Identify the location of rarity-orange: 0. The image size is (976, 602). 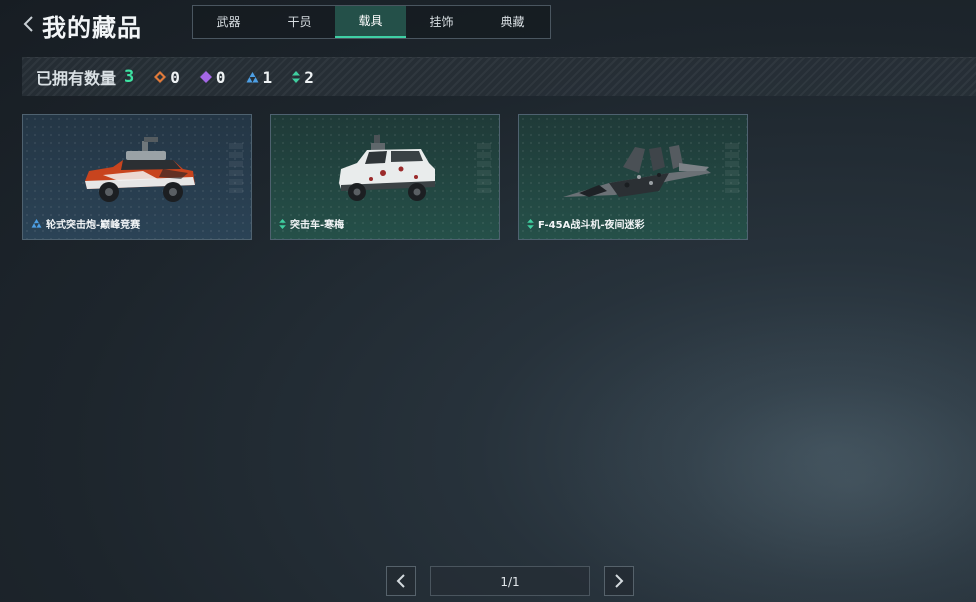
(167, 77).